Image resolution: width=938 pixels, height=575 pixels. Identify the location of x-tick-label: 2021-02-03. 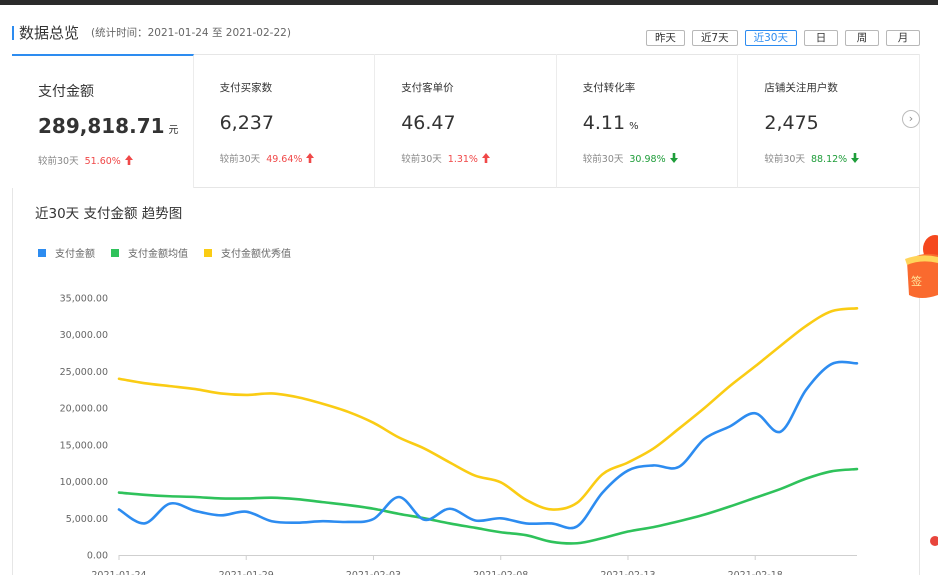
(373, 572).